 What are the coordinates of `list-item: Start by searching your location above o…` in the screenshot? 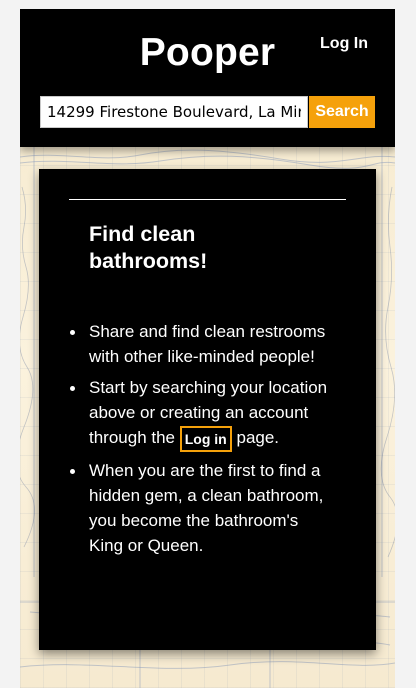 It's located at (199, 413).